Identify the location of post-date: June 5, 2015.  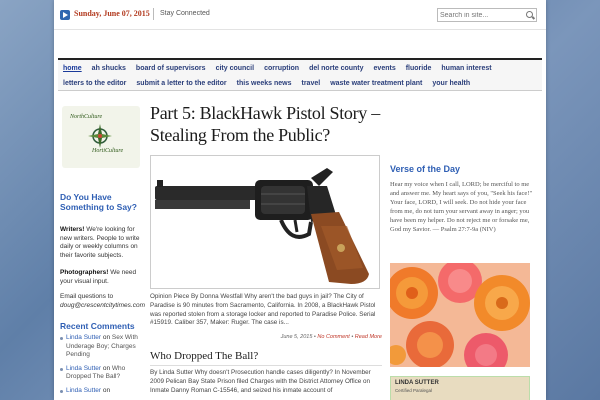
(296, 337).